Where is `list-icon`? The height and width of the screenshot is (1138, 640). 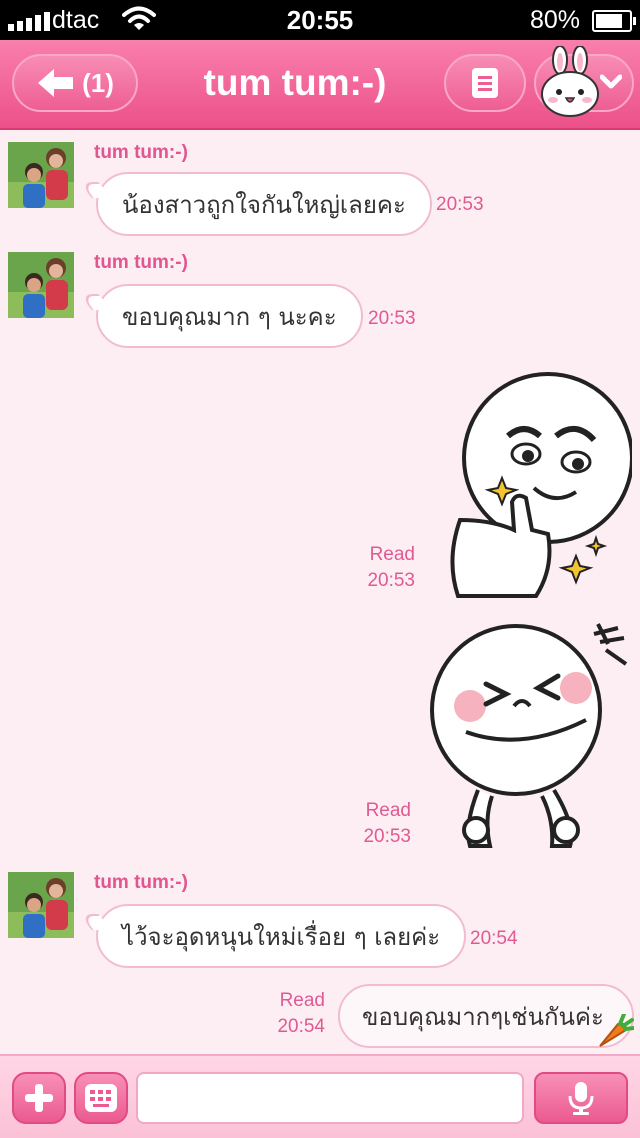 list-icon is located at coordinates (485, 83).